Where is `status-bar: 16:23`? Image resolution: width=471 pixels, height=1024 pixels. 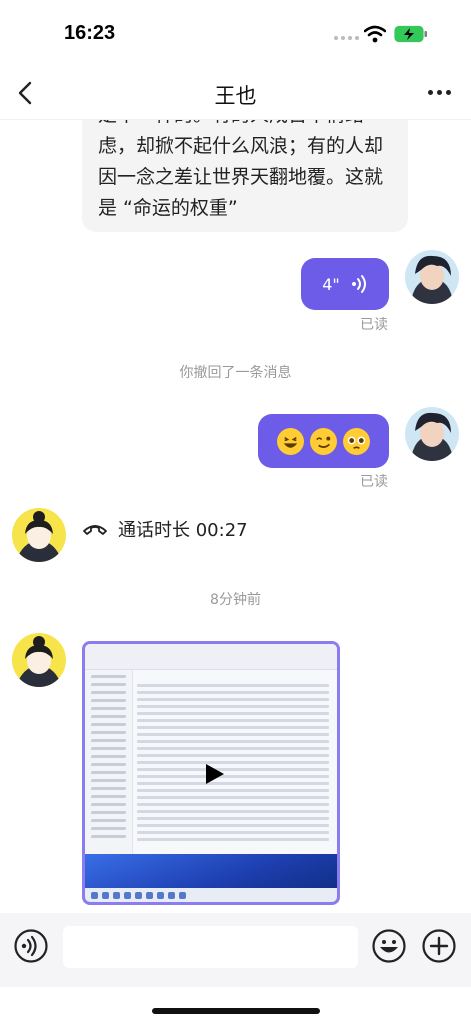 status-bar: 16:23 is located at coordinates (235, 35).